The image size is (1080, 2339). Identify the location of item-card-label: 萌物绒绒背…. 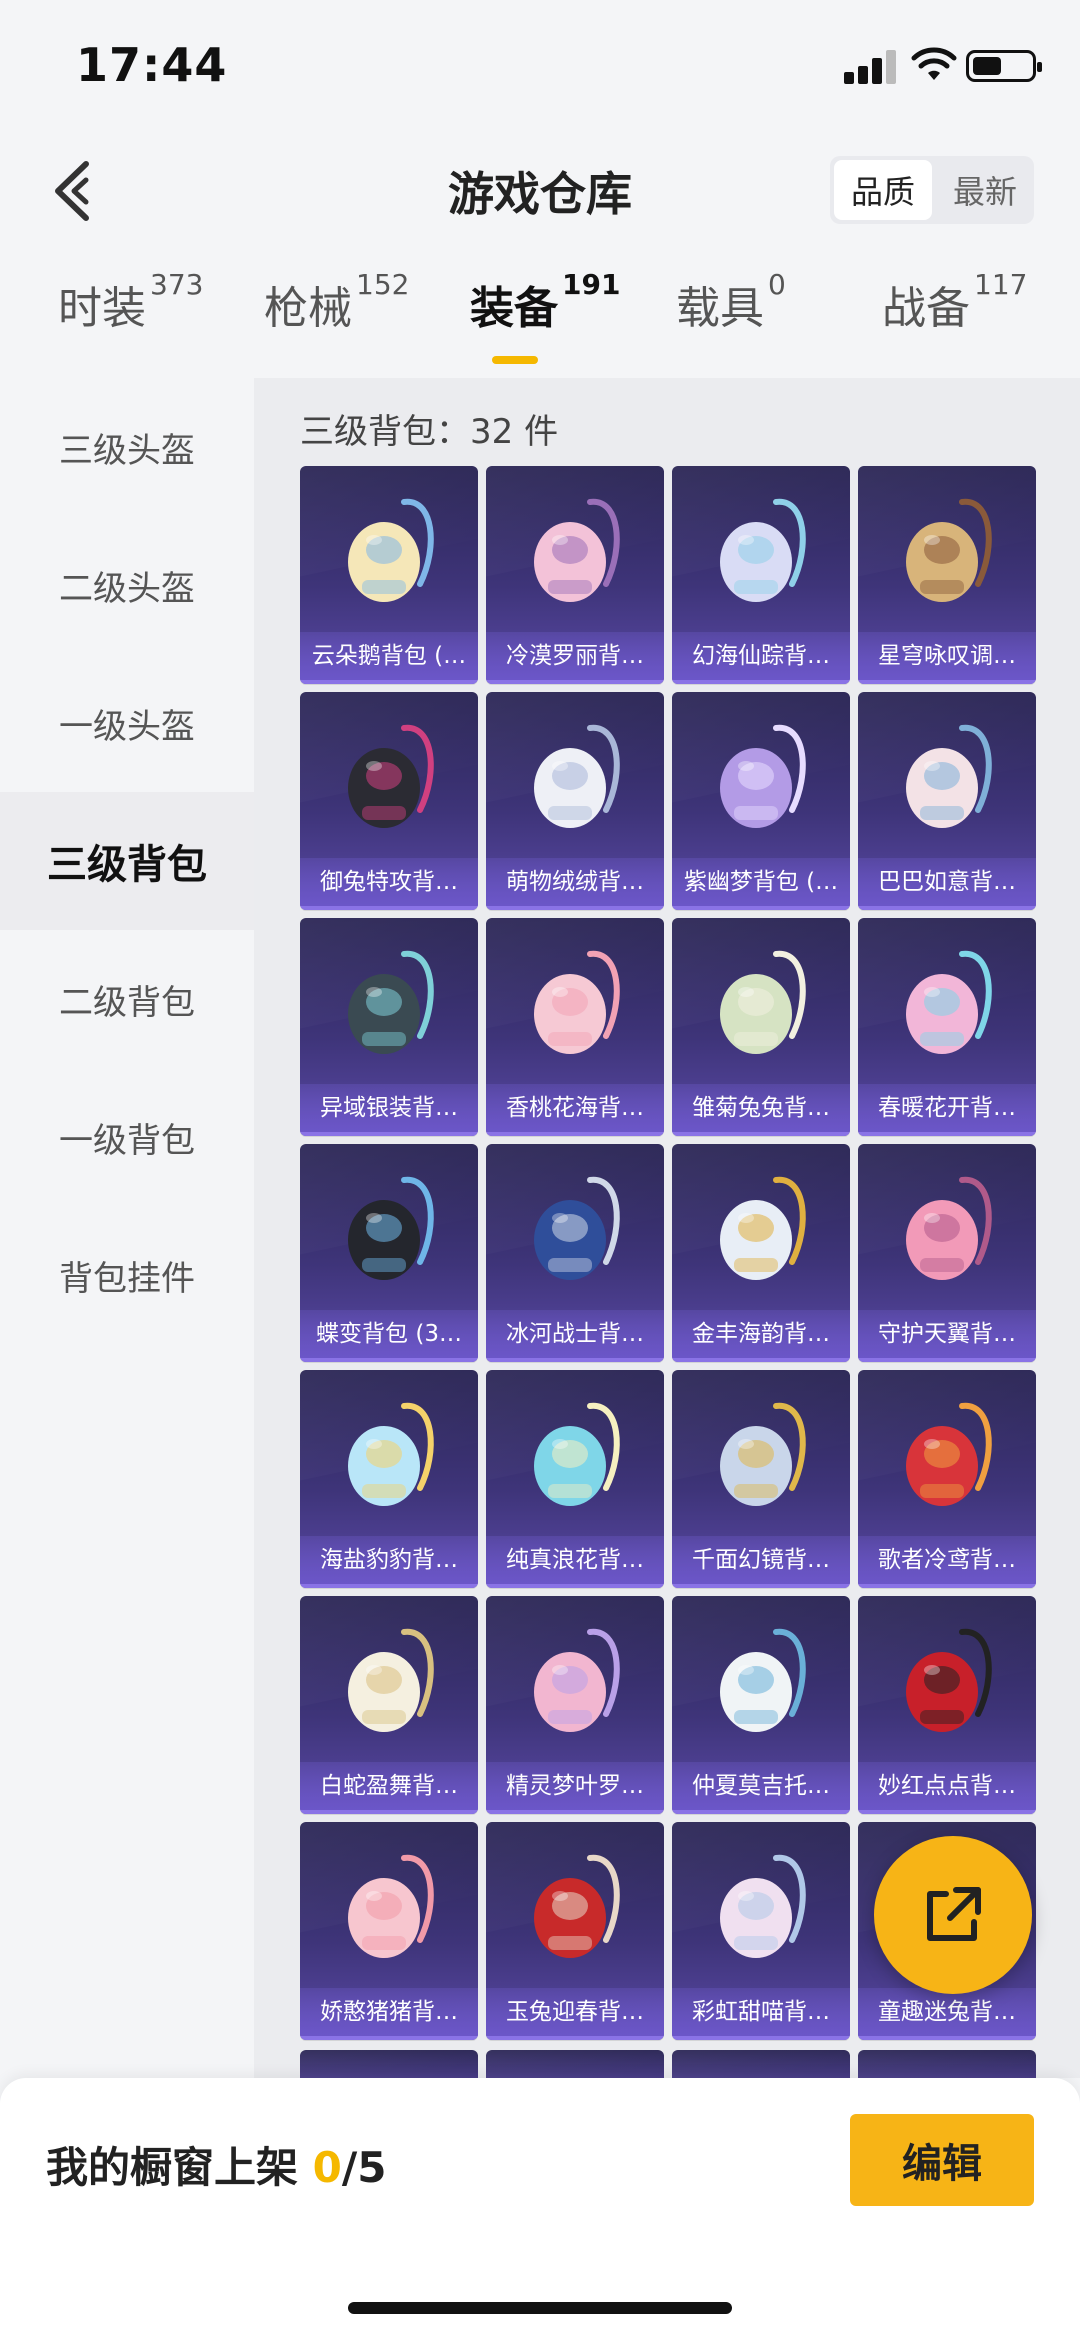
(575, 884).